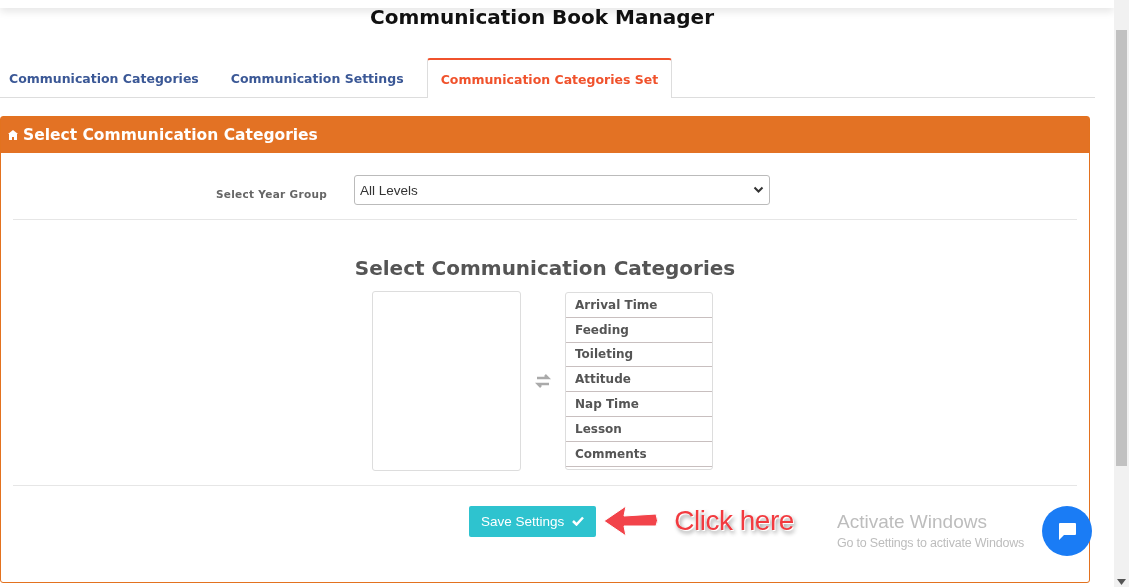 This screenshot has width=1129, height=587. Describe the element at coordinates (639, 305) in the screenshot. I see `list-item: Arrival Time` at that location.